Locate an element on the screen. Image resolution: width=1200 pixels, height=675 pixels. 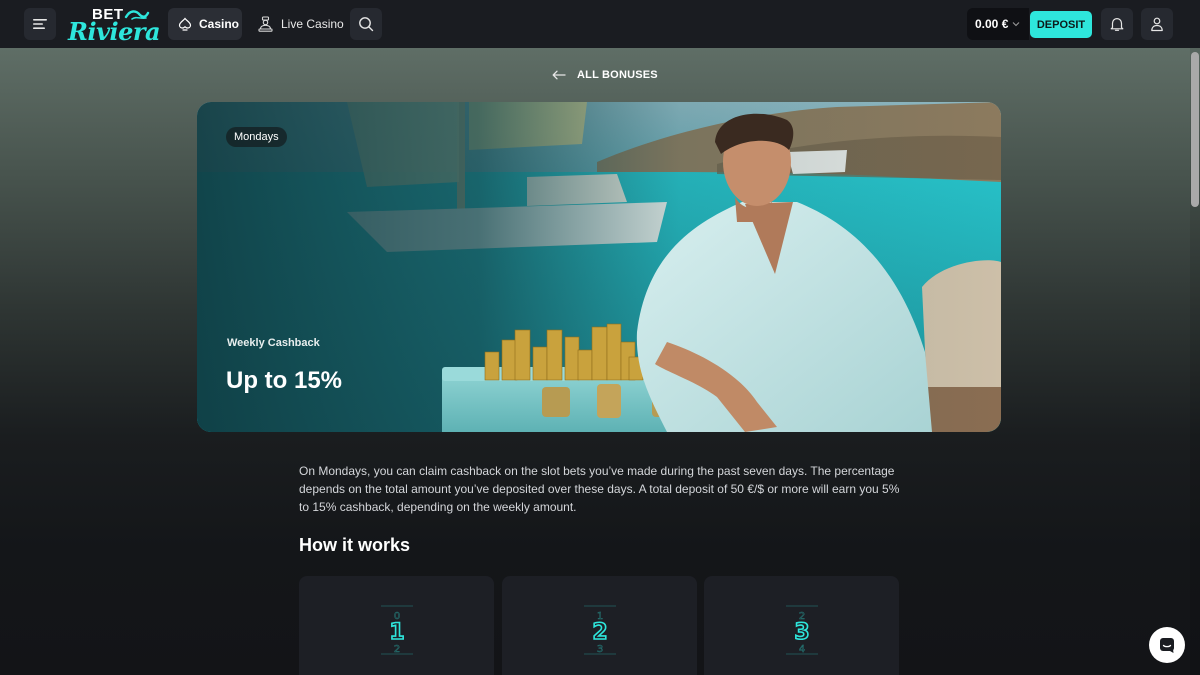
all-bonuses-label: ALL BONUSES is located at coordinates (617, 75).